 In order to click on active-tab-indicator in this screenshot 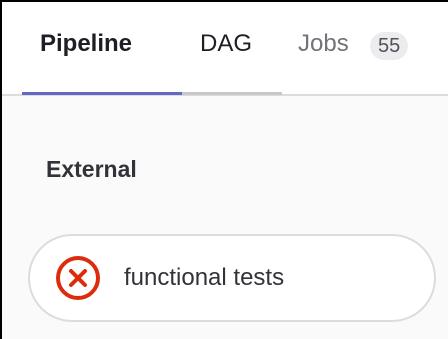, I will do `click(102, 93)`.